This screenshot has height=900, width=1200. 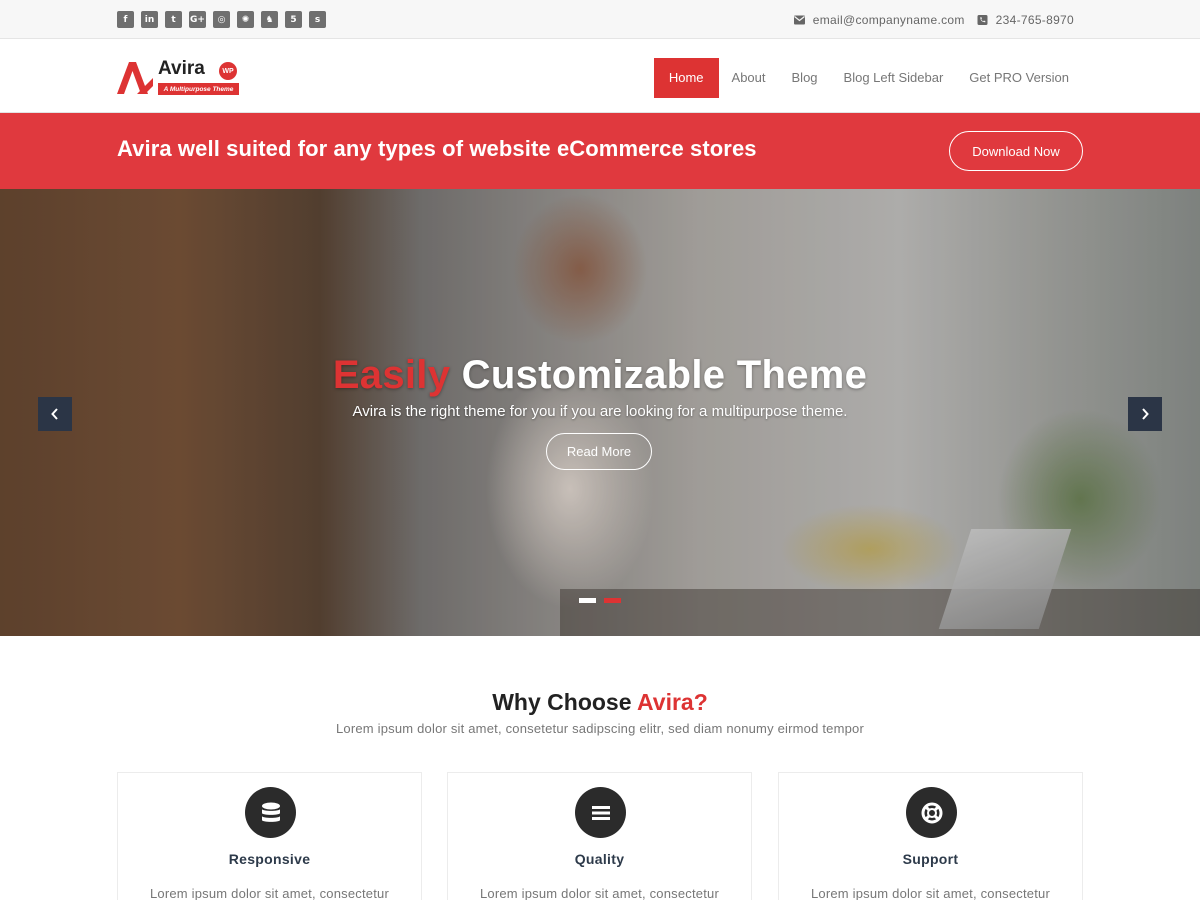 I want to click on phone-icon, so click(x=982, y=20).